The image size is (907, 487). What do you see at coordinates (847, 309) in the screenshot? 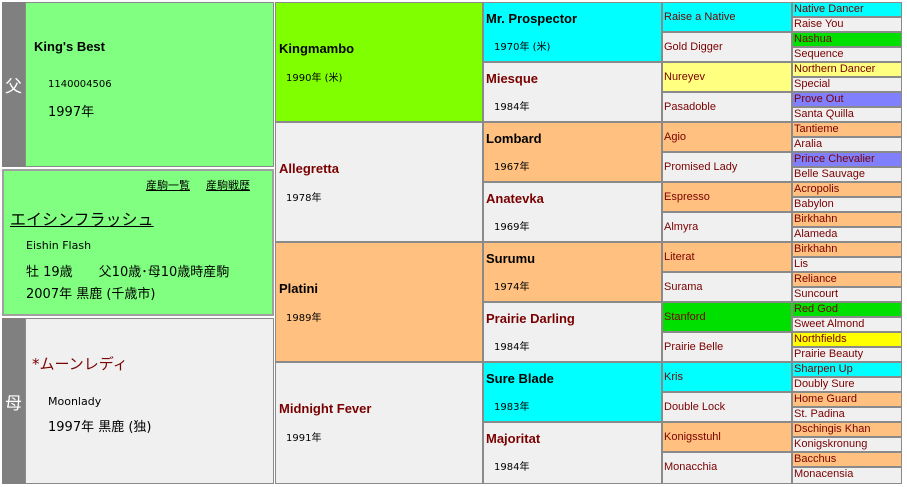
I see `gen5-cell: Red God` at bounding box center [847, 309].